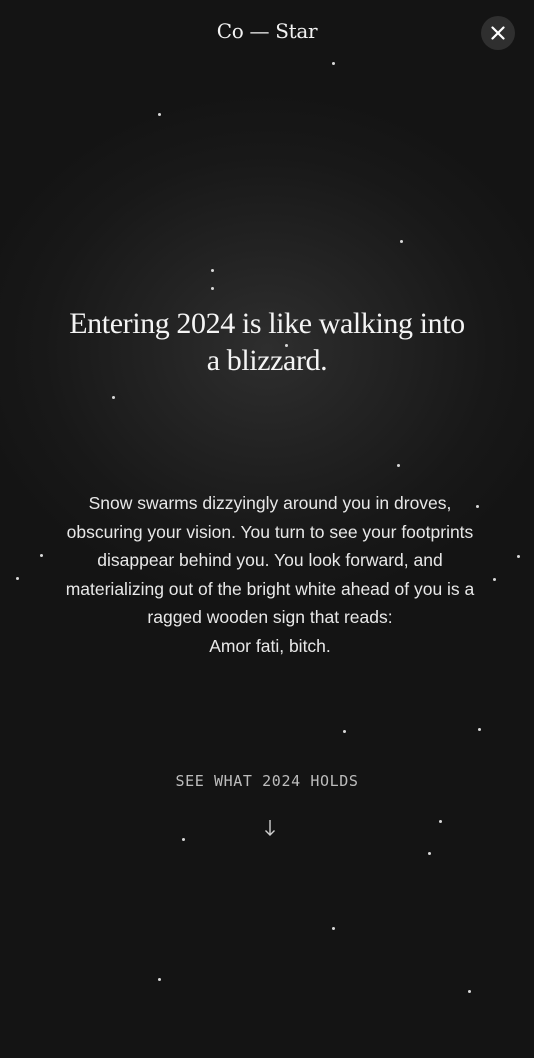 The width and height of the screenshot is (534, 1058). What do you see at coordinates (270, 645) in the screenshot?
I see `story-line: Amor fati, bitch.` at bounding box center [270, 645].